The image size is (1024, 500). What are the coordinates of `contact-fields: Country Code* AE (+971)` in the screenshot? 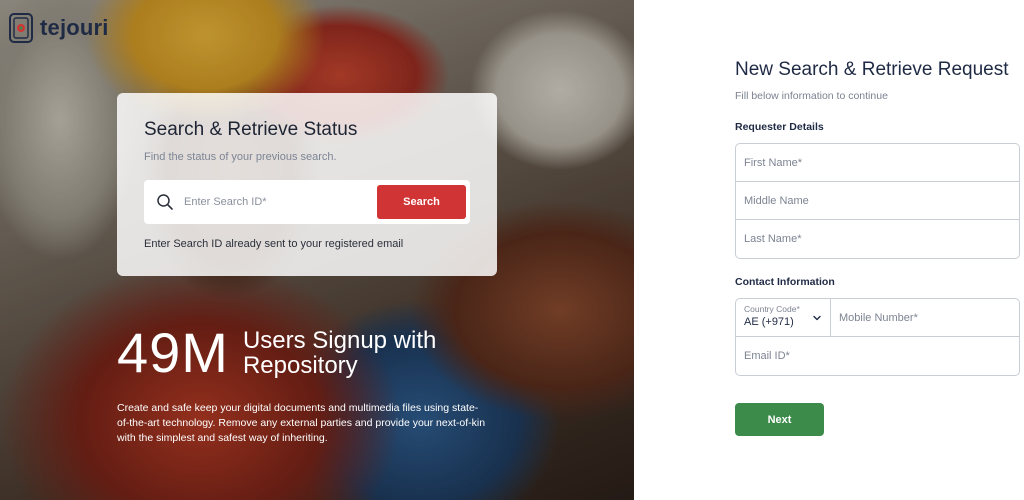 It's located at (877, 337).